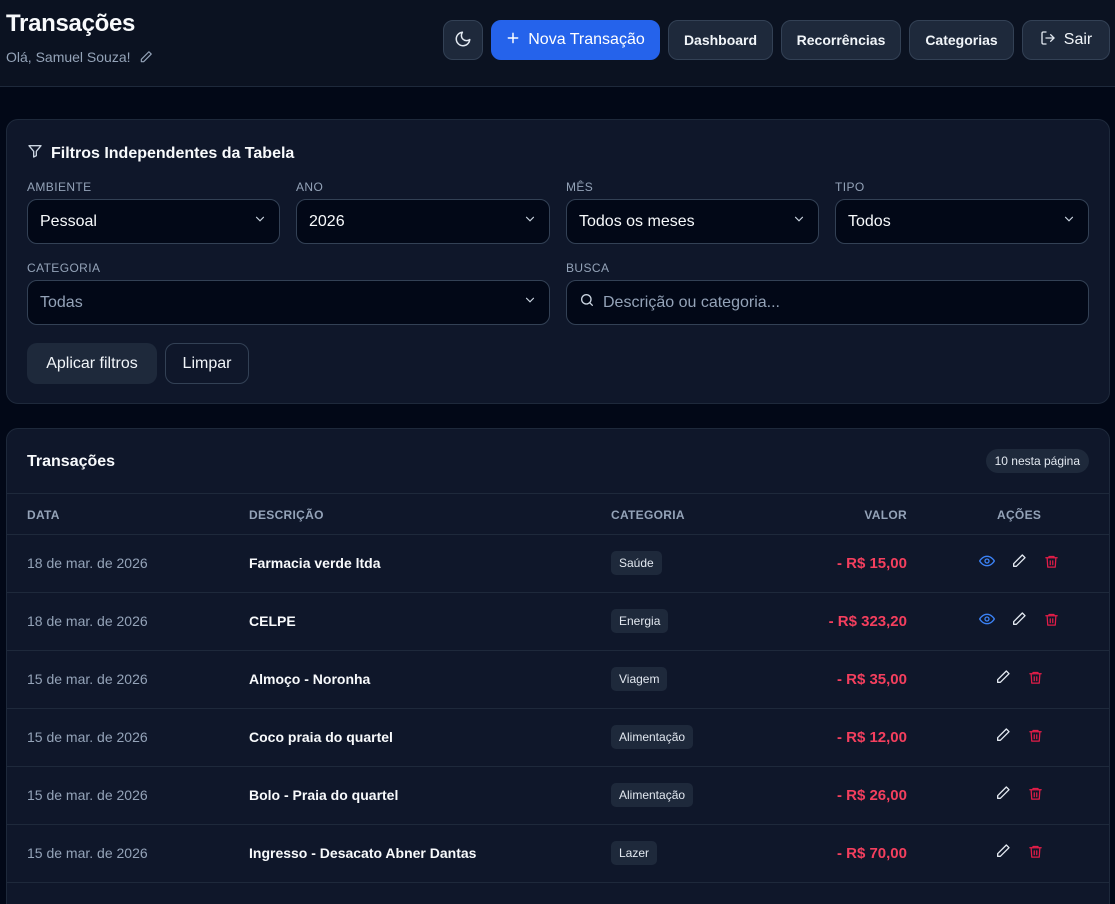 Image resolution: width=1115 pixels, height=904 pixels. Describe the element at coordinates (885, 515) in the screenshot. I see `column-value: VALOR` at that location.